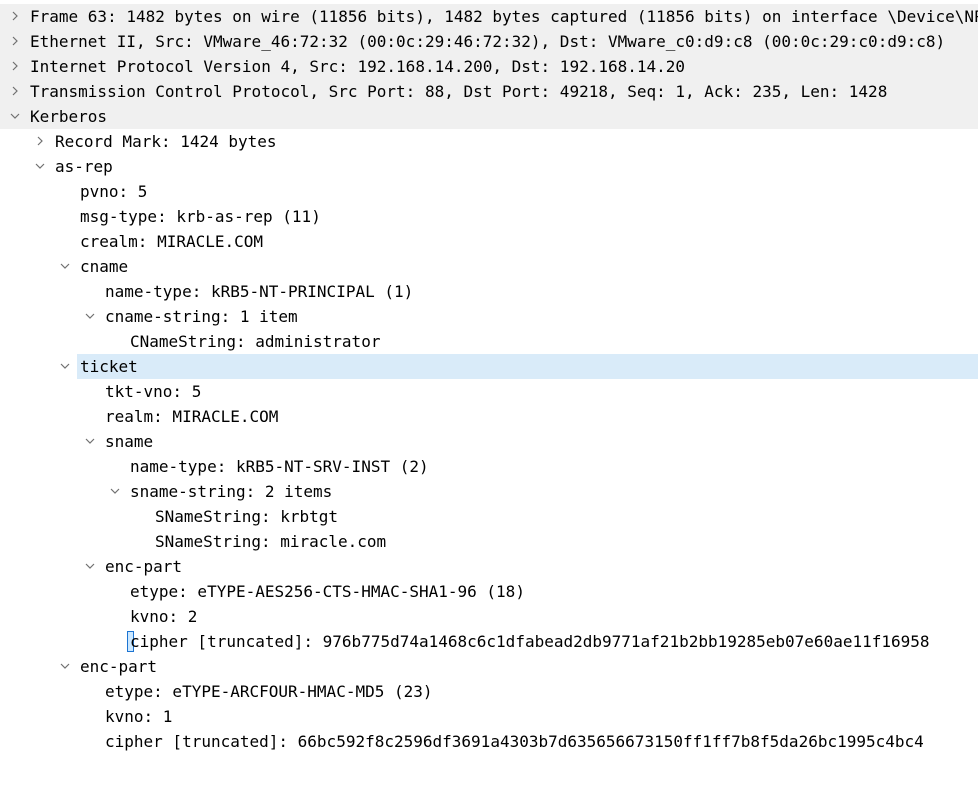  Describe the element at coordinates (164, 616) in the screenshot. I see `tree-row-label: kvno: 2` at that location.